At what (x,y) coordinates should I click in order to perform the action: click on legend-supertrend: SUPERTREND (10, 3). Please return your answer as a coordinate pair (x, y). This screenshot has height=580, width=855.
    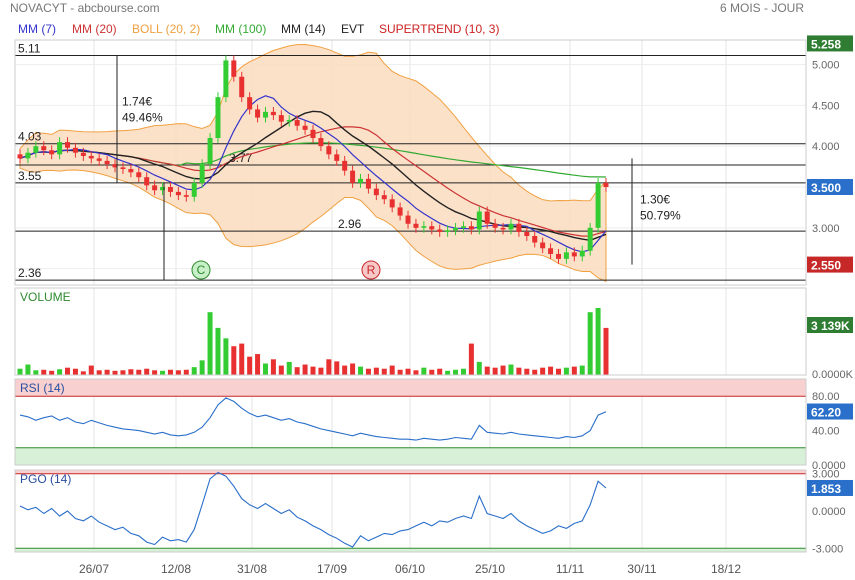
    Looking at the image, I should click on (439, 29).